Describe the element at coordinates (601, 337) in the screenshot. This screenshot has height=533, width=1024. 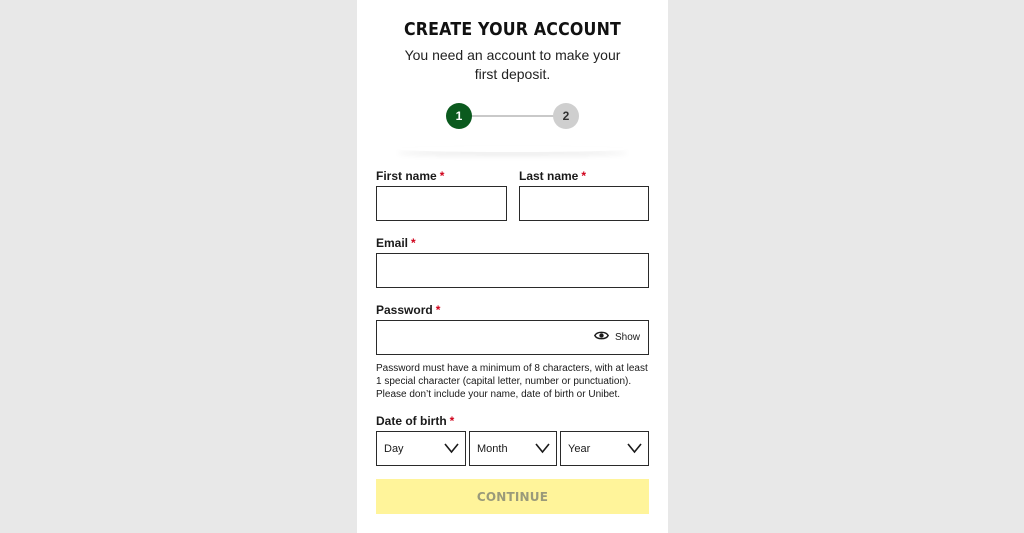
I see `eye-icon` at that location.